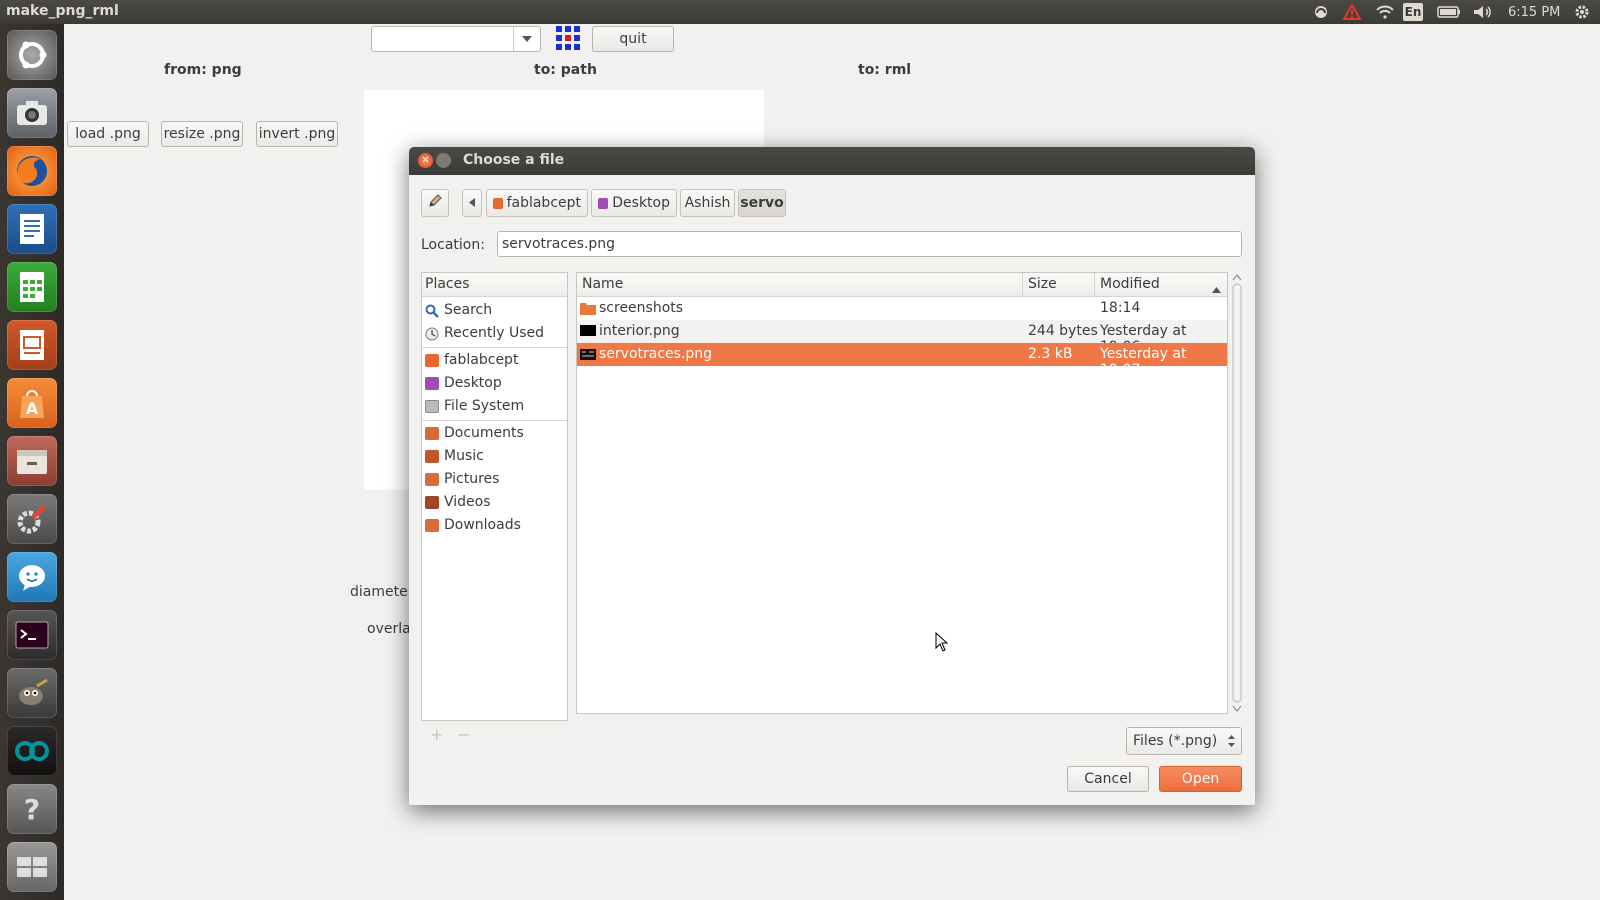  What do you see at coordinates (202, 134) in the screenshot?
I see `resize-png-button: resize .png` at bounding box center [202, 134].